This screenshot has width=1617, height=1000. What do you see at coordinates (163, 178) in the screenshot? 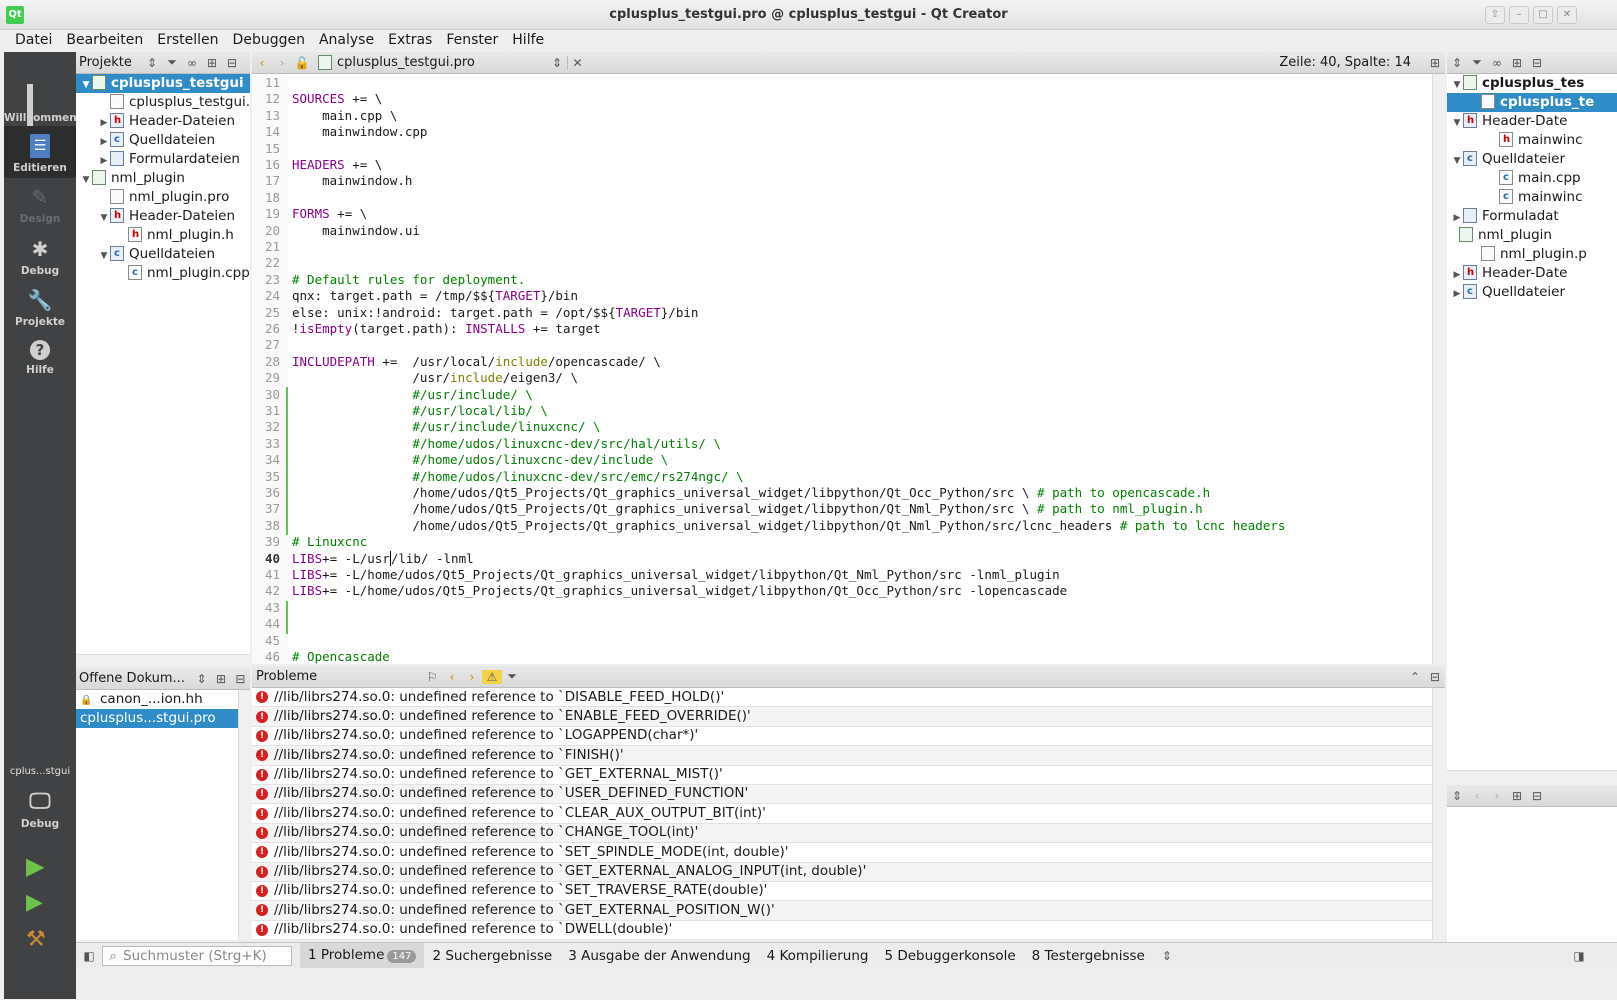
I see `tree-item: ▼ nml_plugin` at bounding box center [163, 178].